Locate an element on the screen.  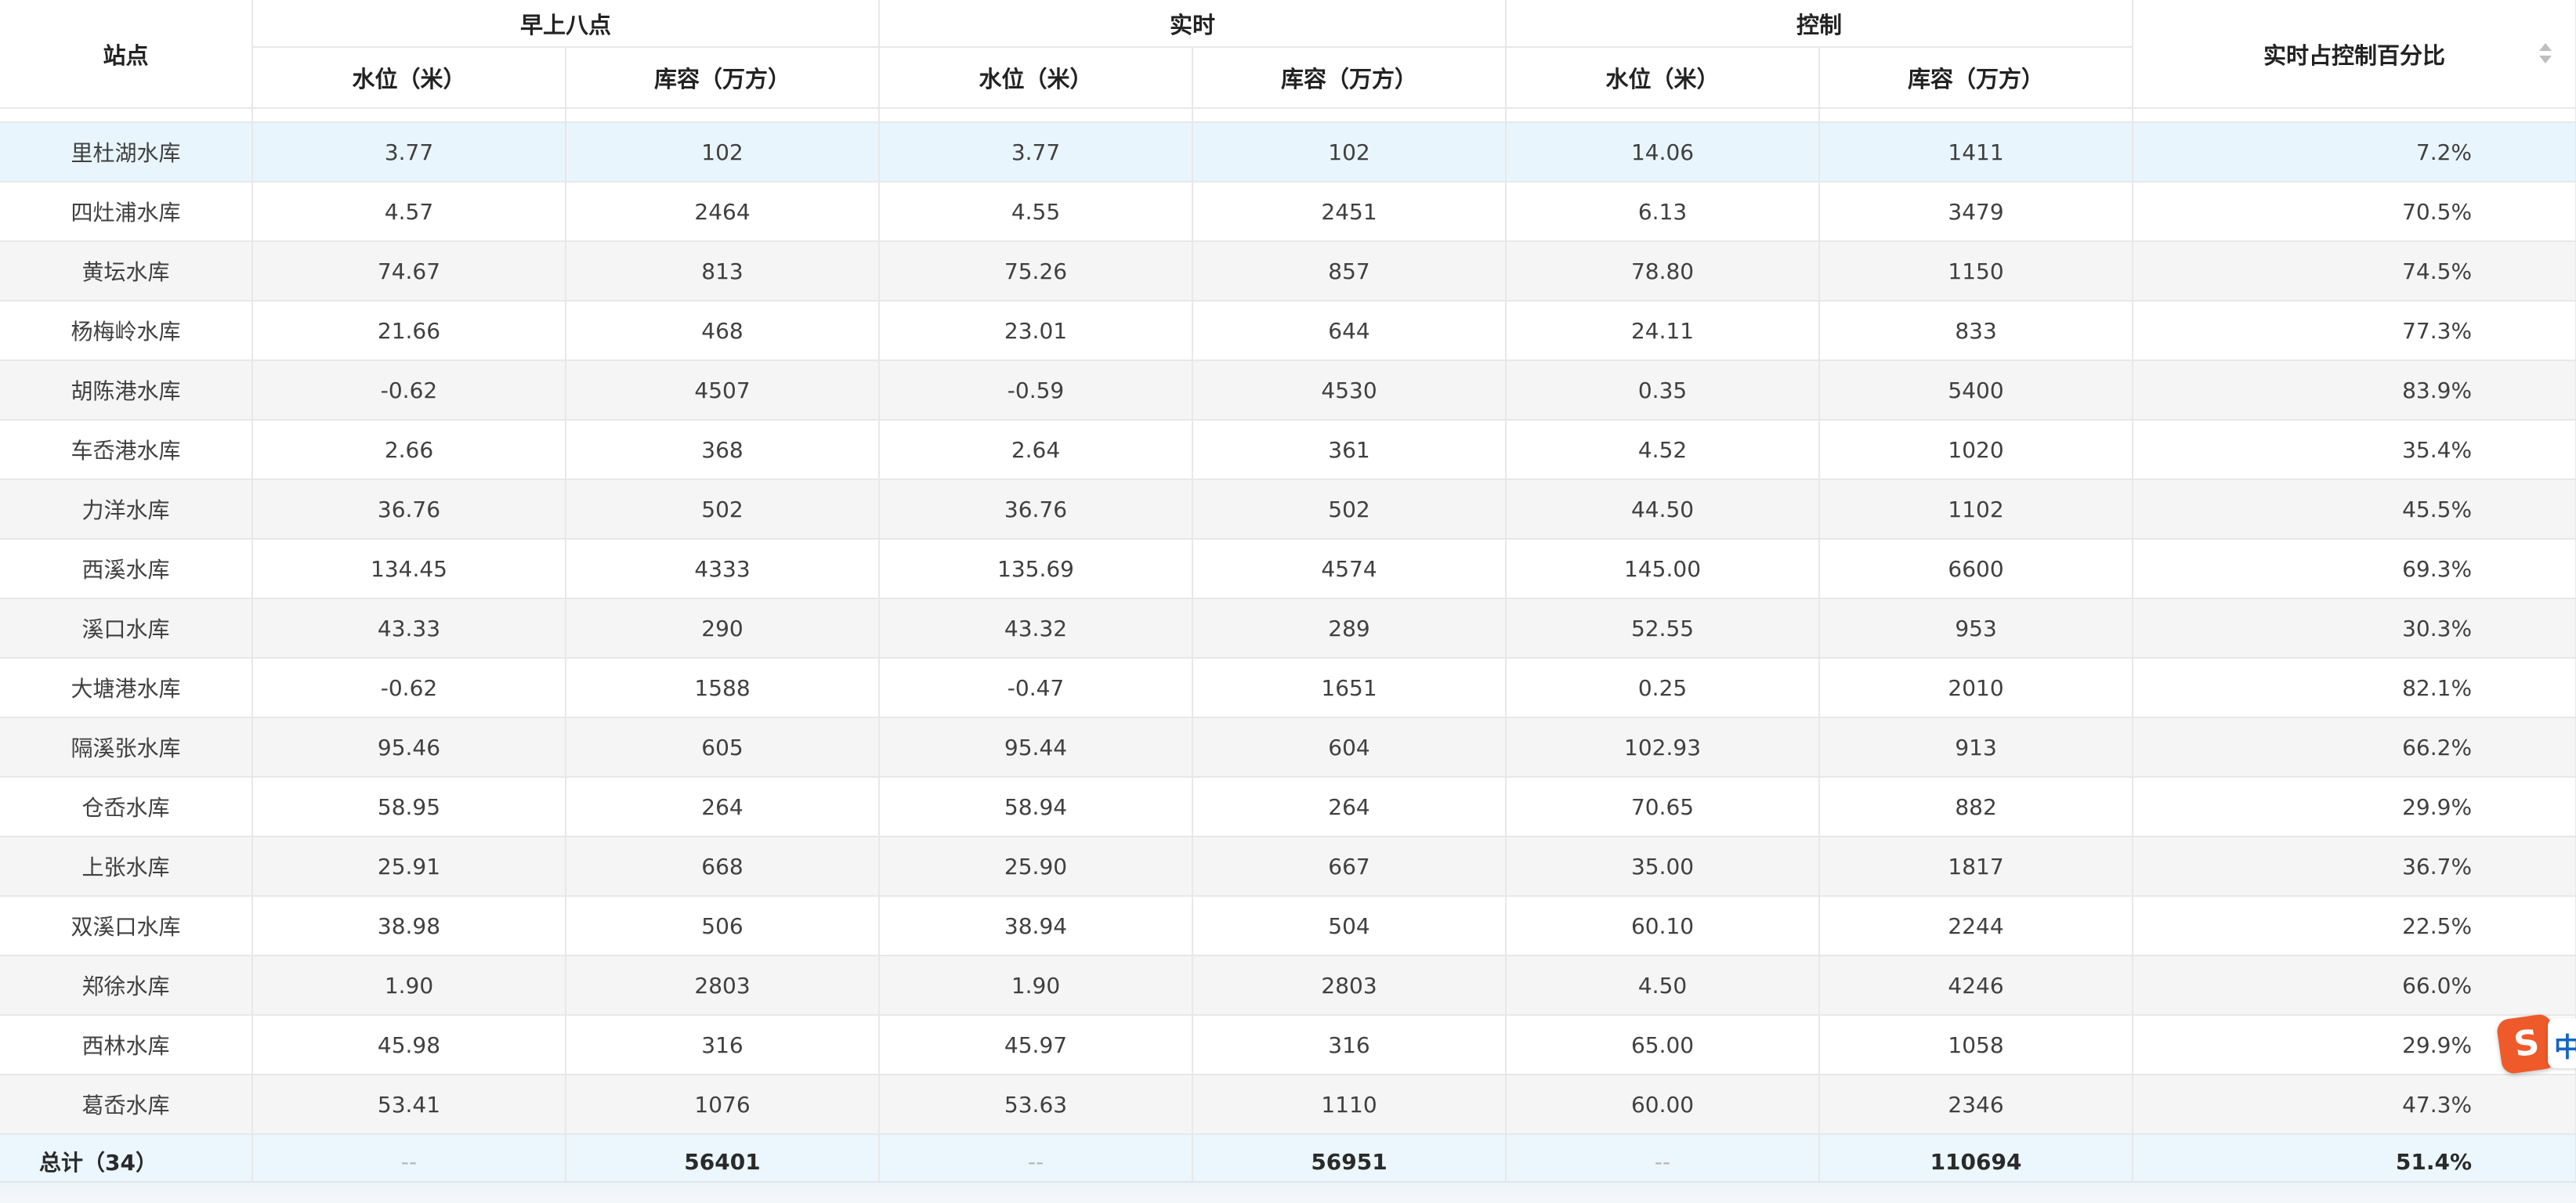
table-row: 西林水库 45.98 316 45.97 316 65.00 1058 29.9% is located at coordinates (1288, 1045).